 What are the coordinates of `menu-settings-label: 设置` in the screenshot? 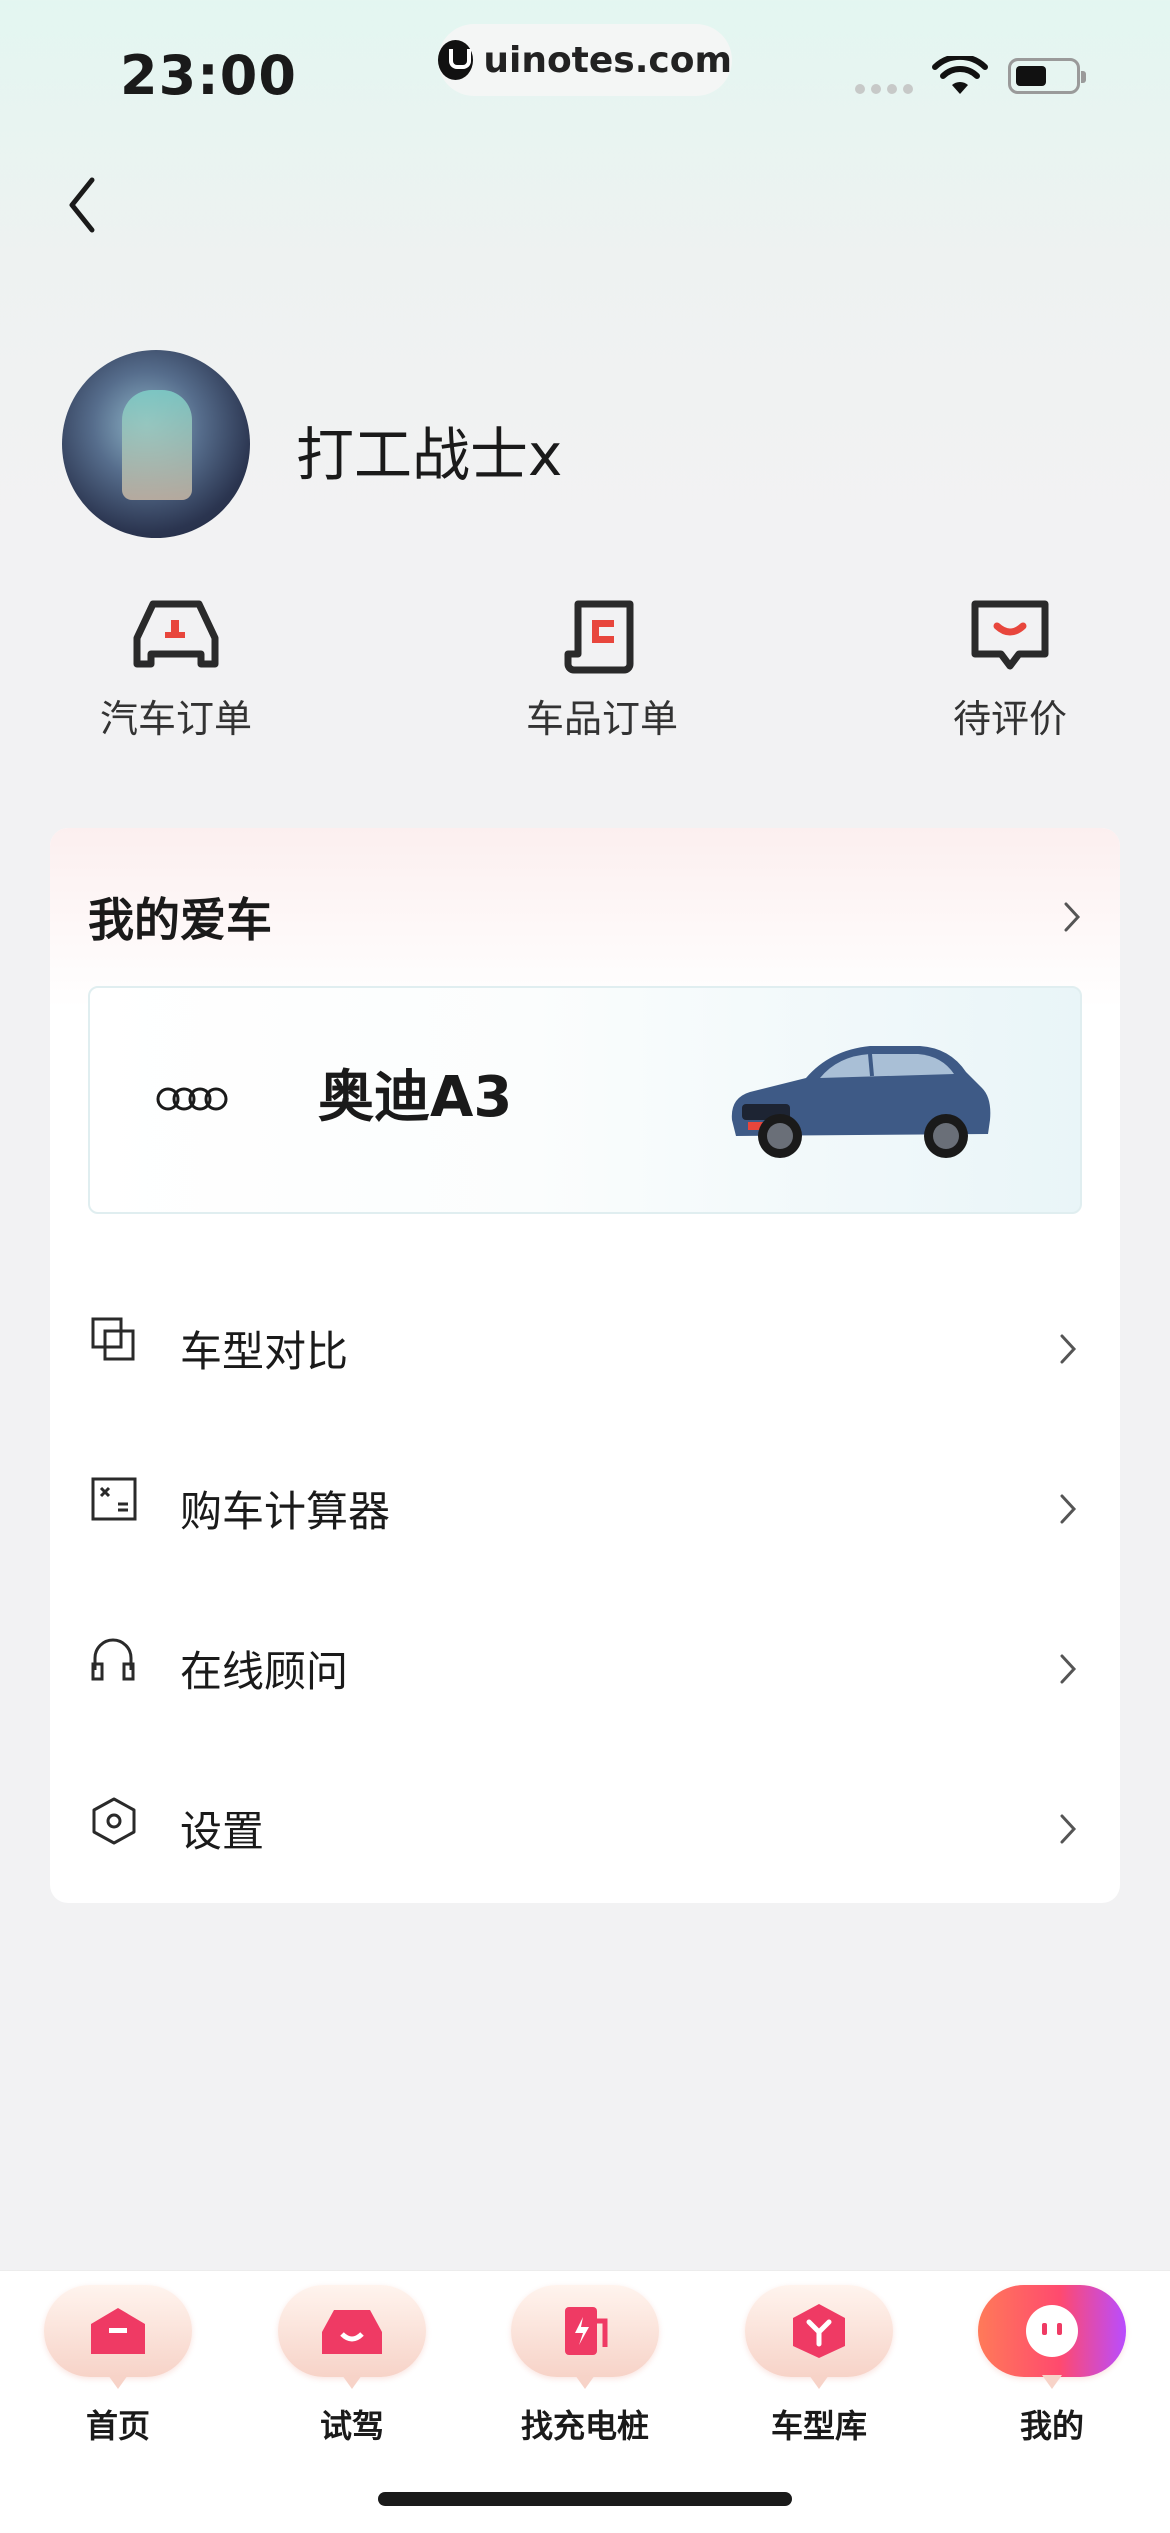 It's located at (222, 1831).